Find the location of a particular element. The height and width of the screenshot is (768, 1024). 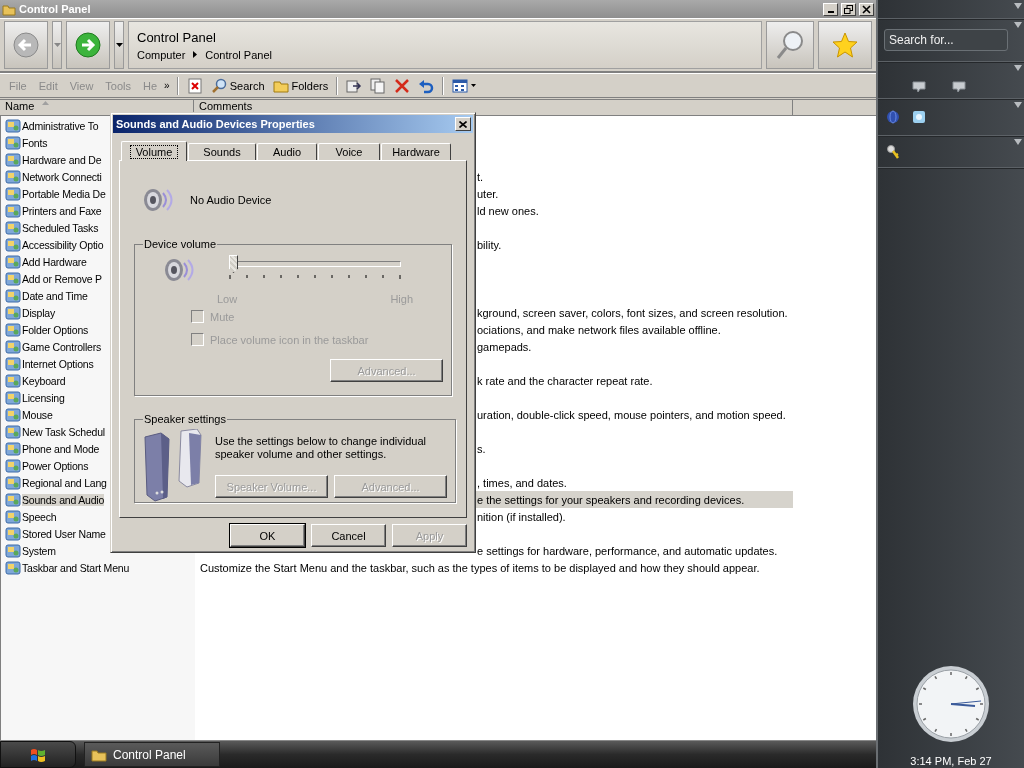

undo-icon is located at coordinates (426, 85).